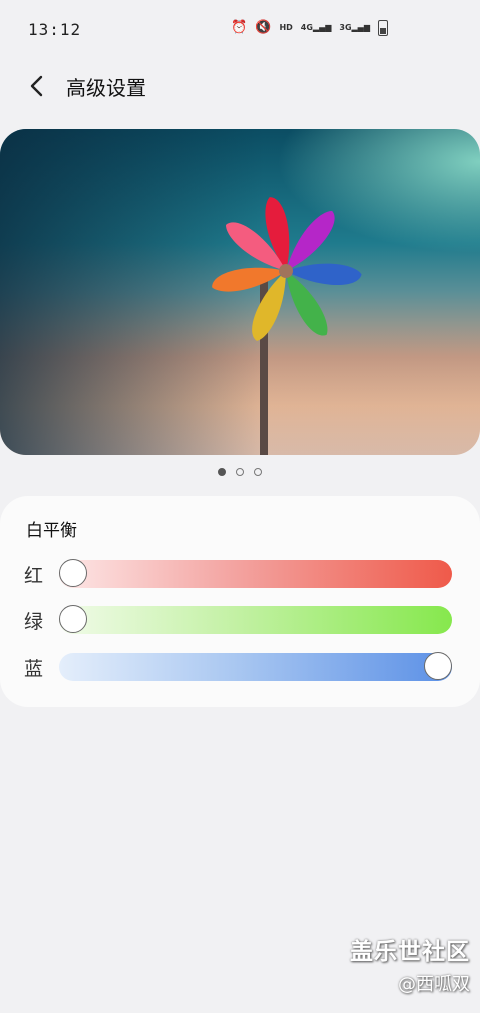 Image resolution: width=480 pixels, height=1013 pixels. What do you see at coordinates (316, 27) in the screenshot?
I see `signal-4g-icon: 4G▂▄▆` at bounding box center [316, 27].